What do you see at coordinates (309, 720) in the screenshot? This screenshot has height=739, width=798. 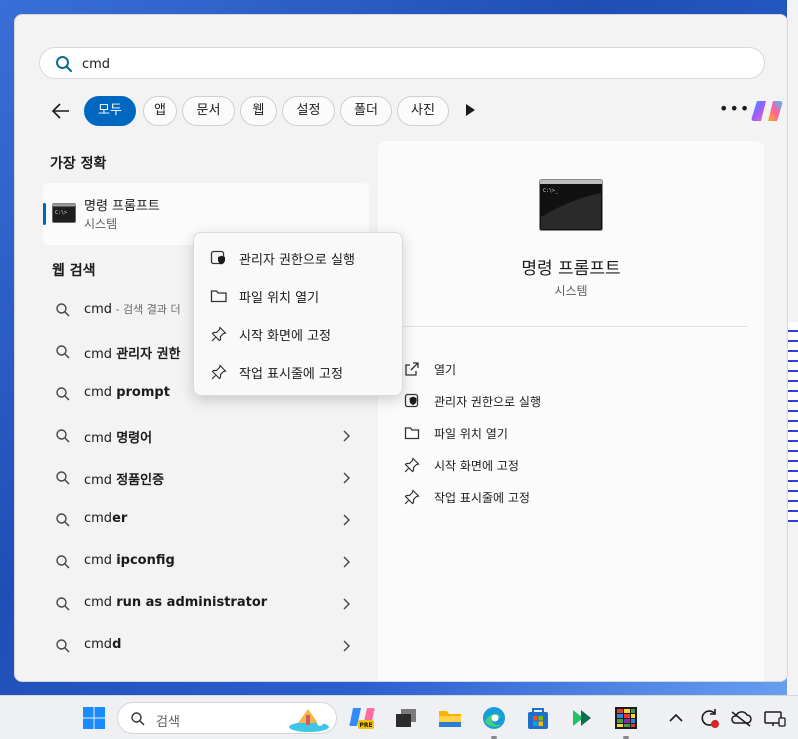 I see `search-highlight-icon` at bounding box center [309, 720].